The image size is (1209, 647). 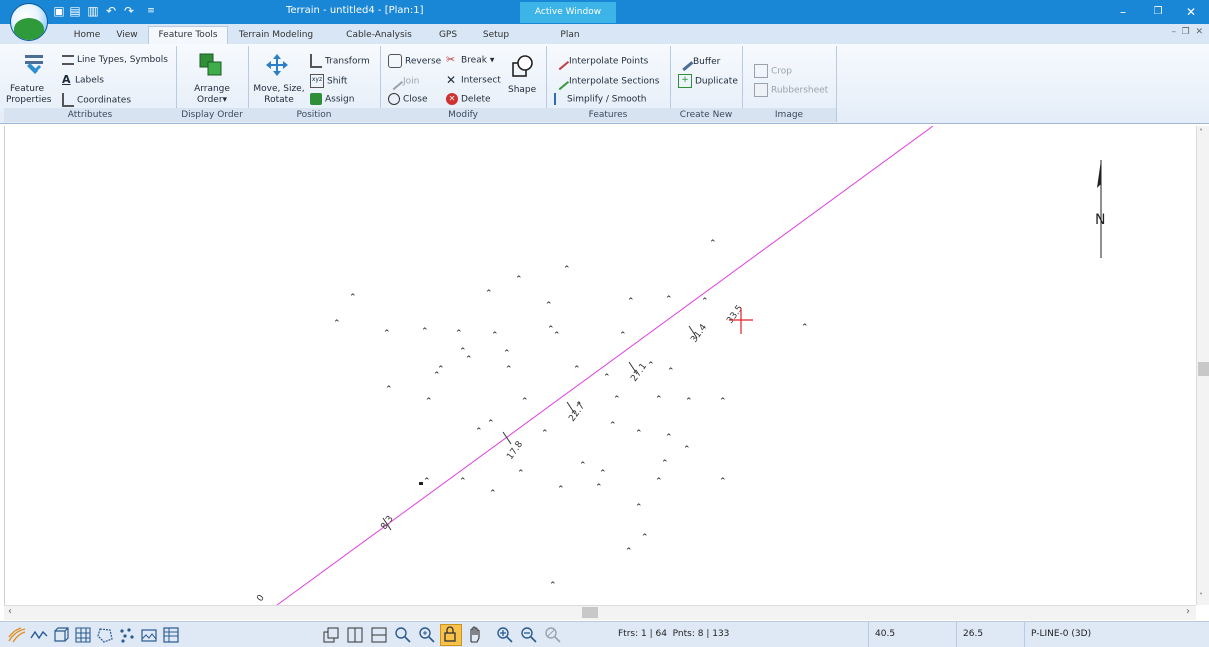 What do you see at coordinates (96, 100) in the screenshot?
I see `coordinates-button: Coordinates` at bounding box center [96, 100].